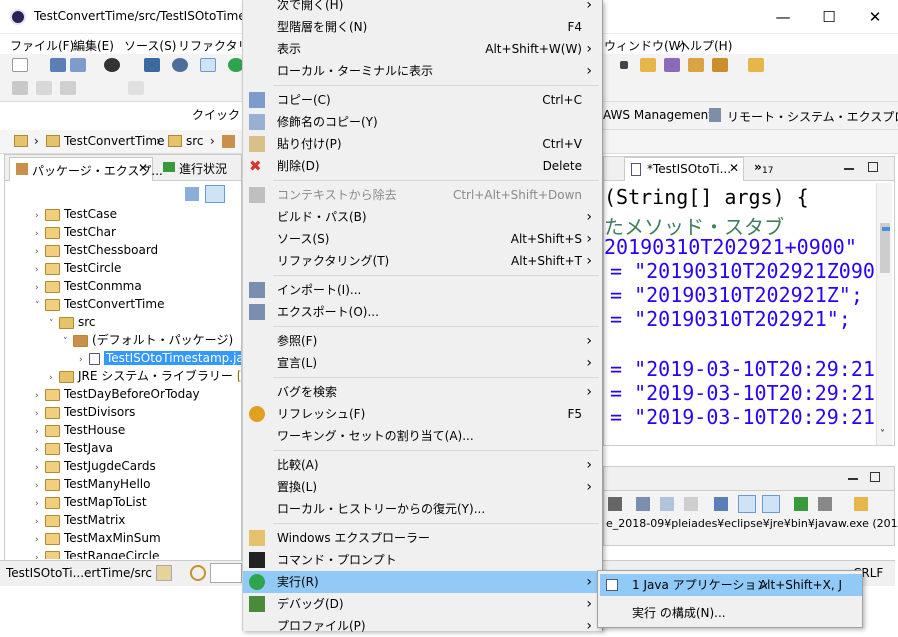 Image resolution: width=898 pixels, height=637 pixels. I want to click on remove-launch-icon, so click(615, 504).